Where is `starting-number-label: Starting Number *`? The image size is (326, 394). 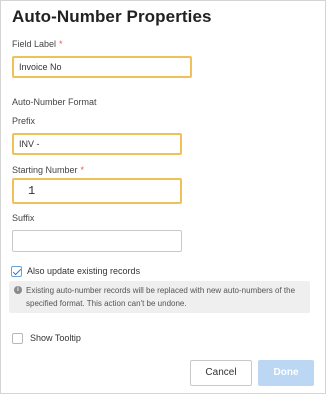 starting-number-label: Starting Number * is located at coordinates (48, 170).